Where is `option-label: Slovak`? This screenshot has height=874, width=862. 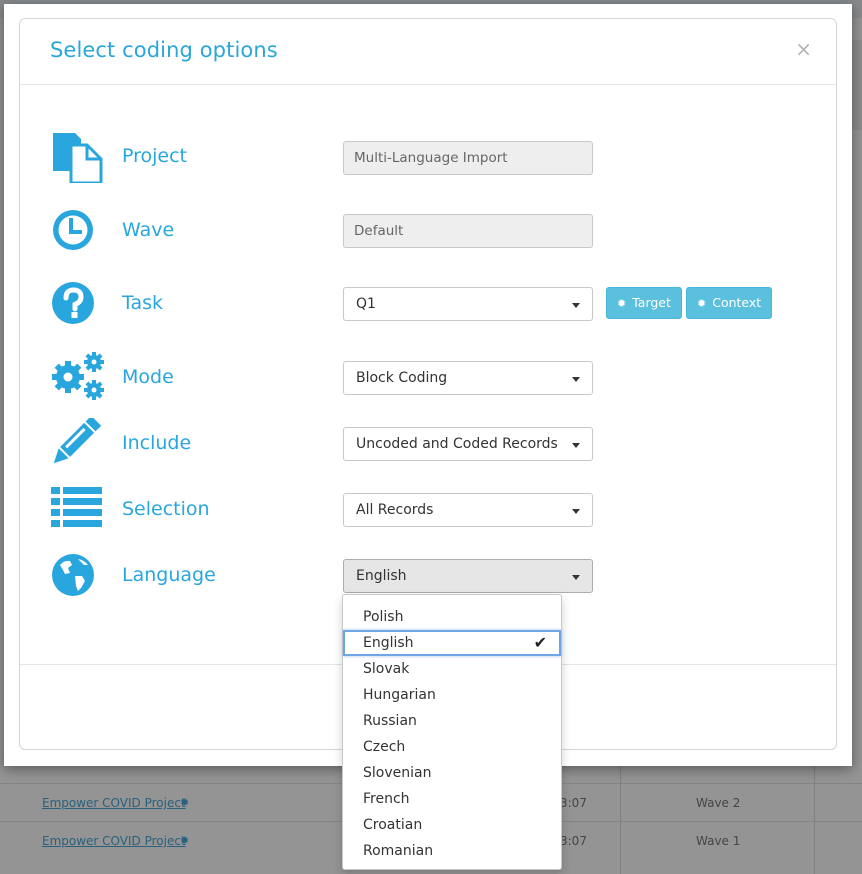
option-label: Slovak is located at coordinates (386, 669).